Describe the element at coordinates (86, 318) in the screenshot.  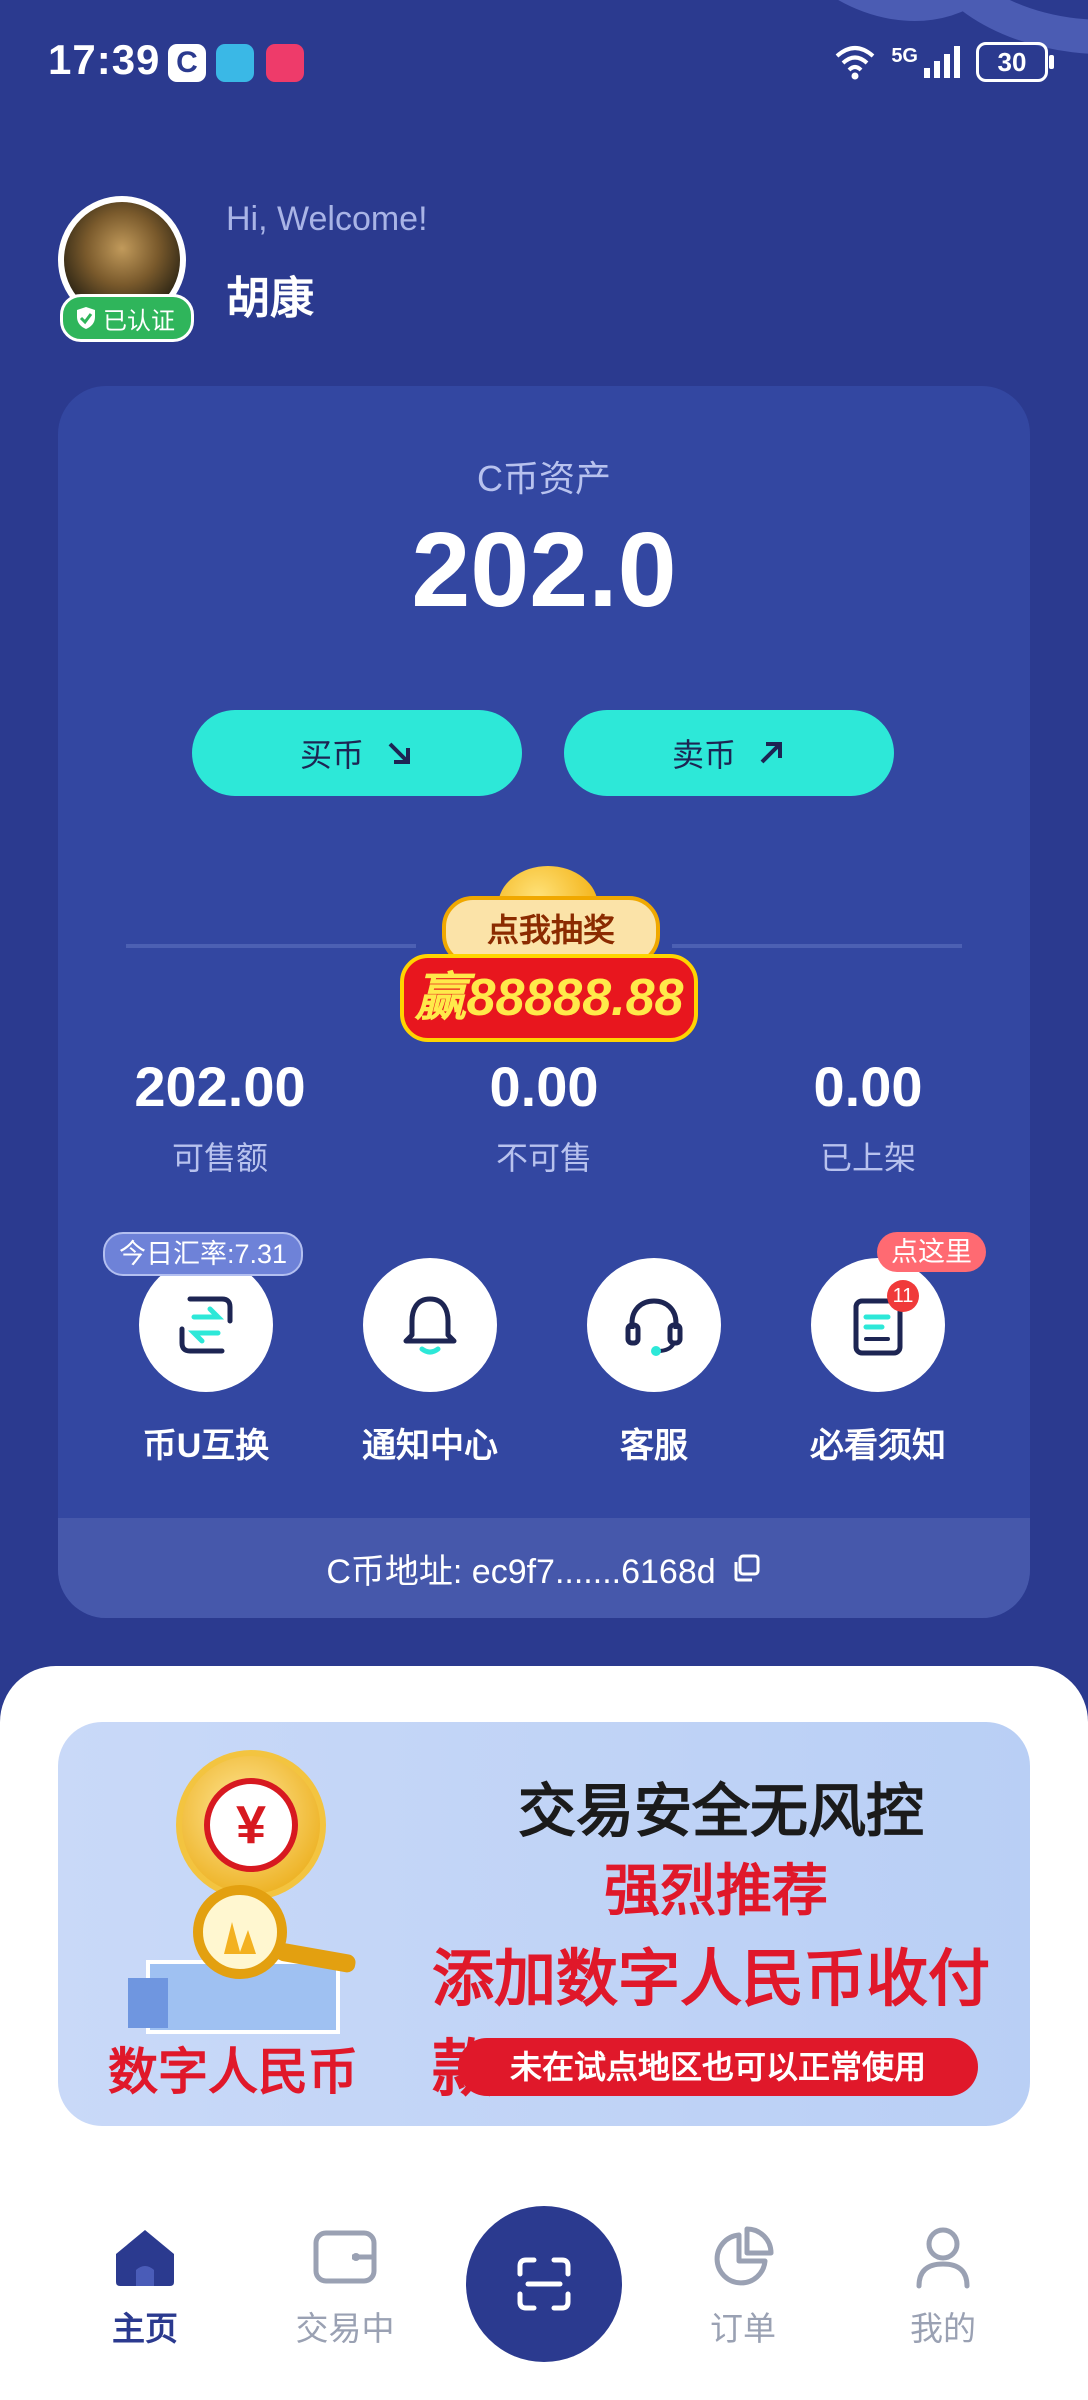
I see `shield-check-icon` at that location.